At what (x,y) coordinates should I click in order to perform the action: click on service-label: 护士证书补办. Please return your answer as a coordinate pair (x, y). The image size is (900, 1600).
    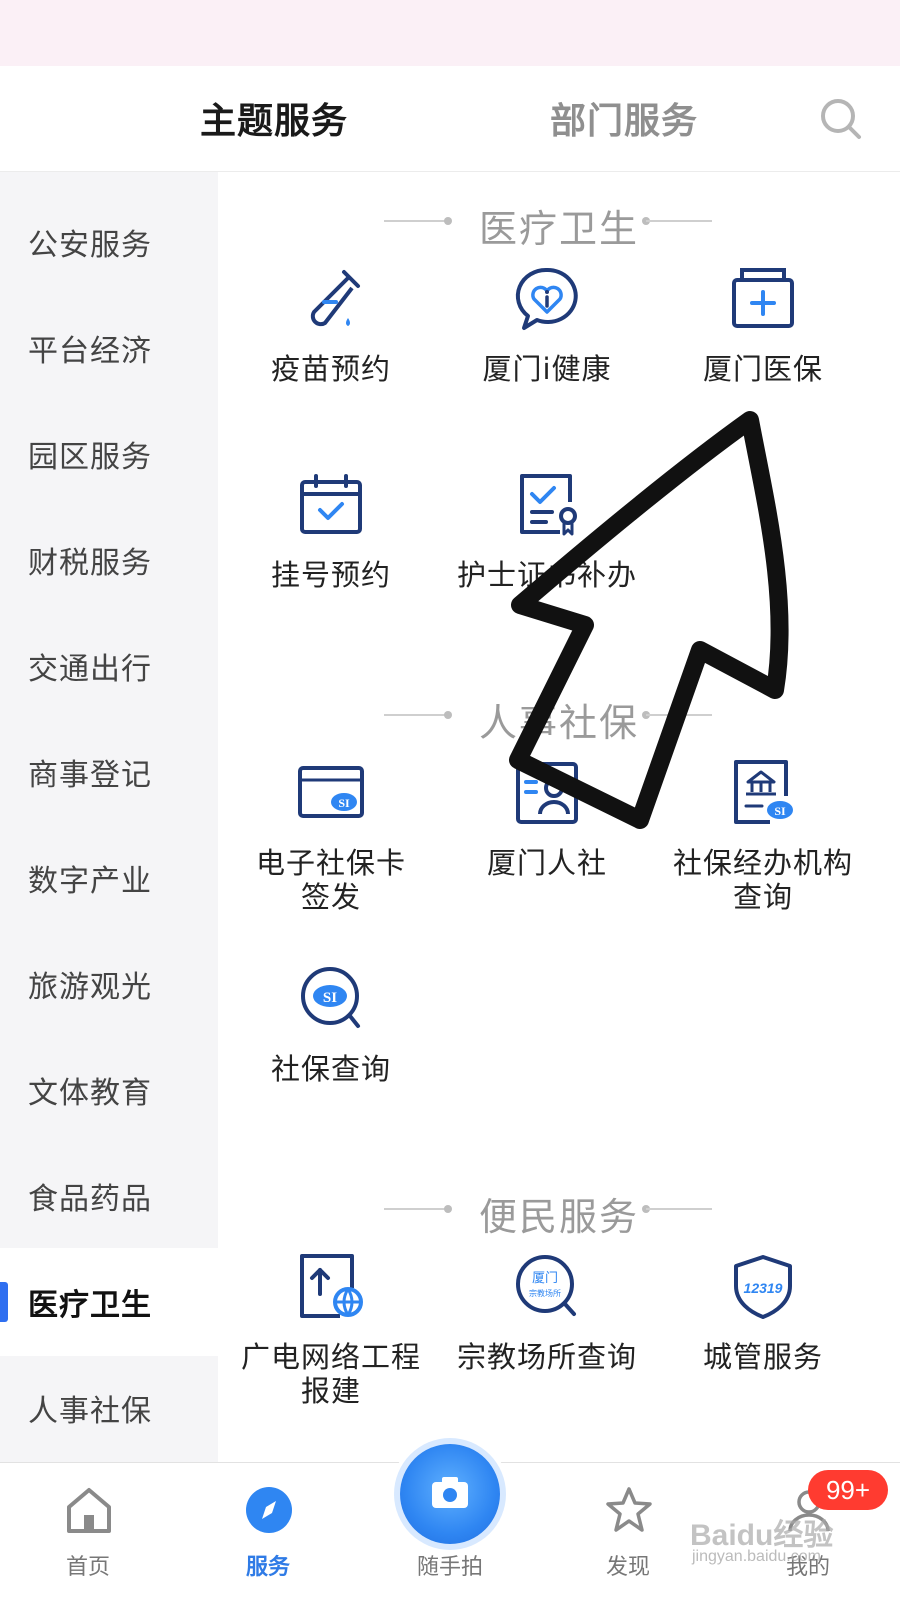
    Looking at the image, I should click on (546, 575).